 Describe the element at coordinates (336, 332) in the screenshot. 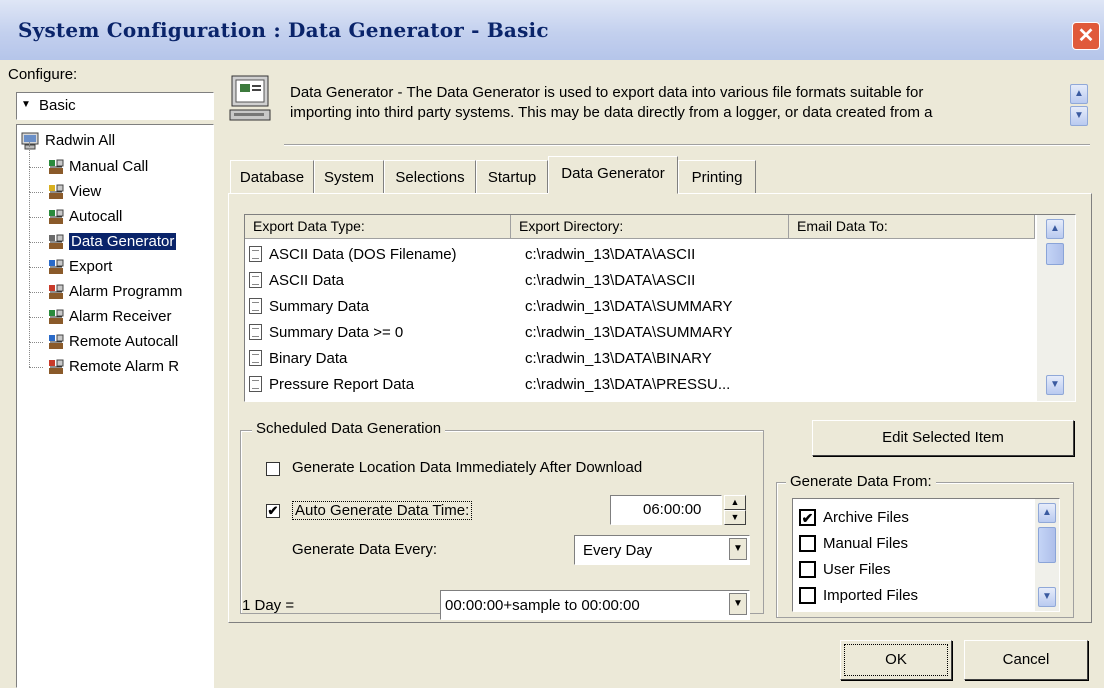

I see `row-type: Summary Data >= 0` at that location.